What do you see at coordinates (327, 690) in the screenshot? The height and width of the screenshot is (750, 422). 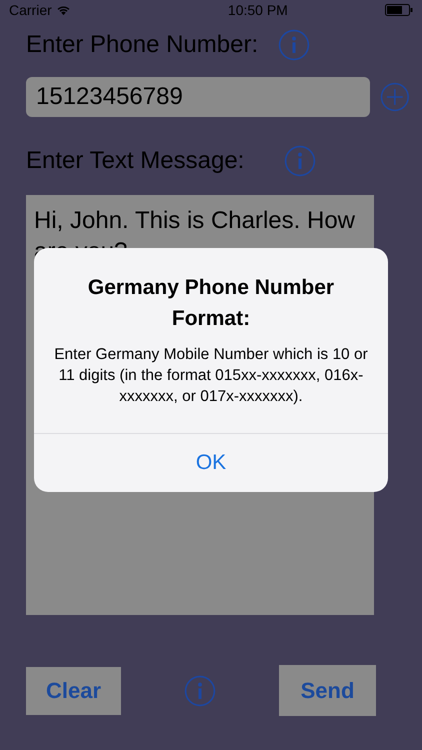 I see `send-button: Send` at bounding box center [327, 690].